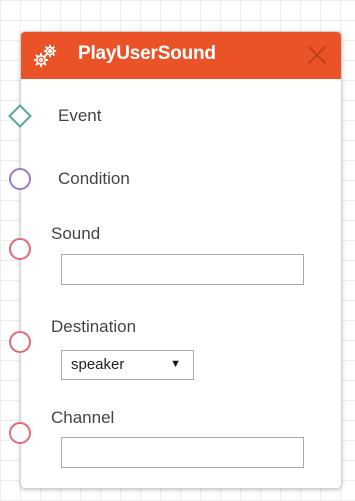  What do you see at coordinates (98, 364) in the screenshot?
I see `destination-selected-value: speaker` at bounding box center [98, 364].